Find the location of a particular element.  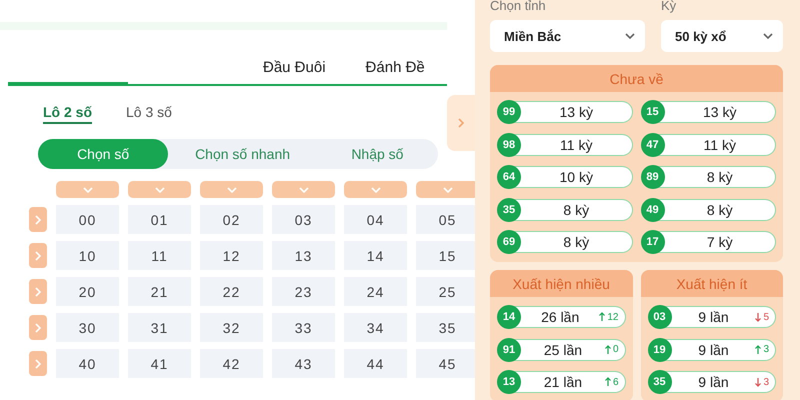

number-cell: 03 is located at coordinates (303, 219).